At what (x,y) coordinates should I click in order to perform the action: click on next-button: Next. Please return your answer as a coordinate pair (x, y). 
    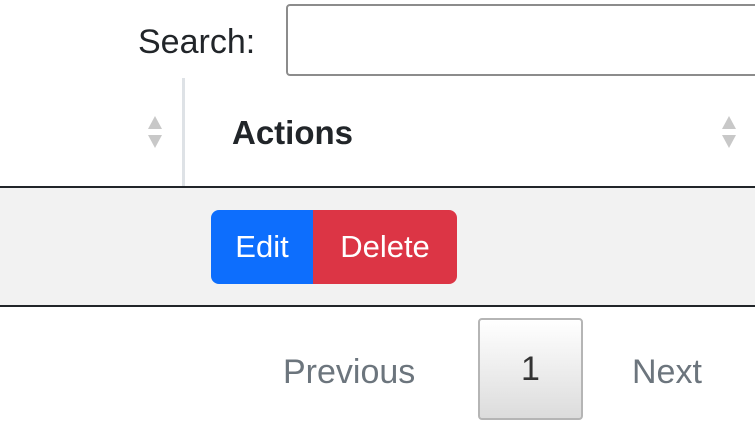
    Looking at the image, I should click on (667, 372).